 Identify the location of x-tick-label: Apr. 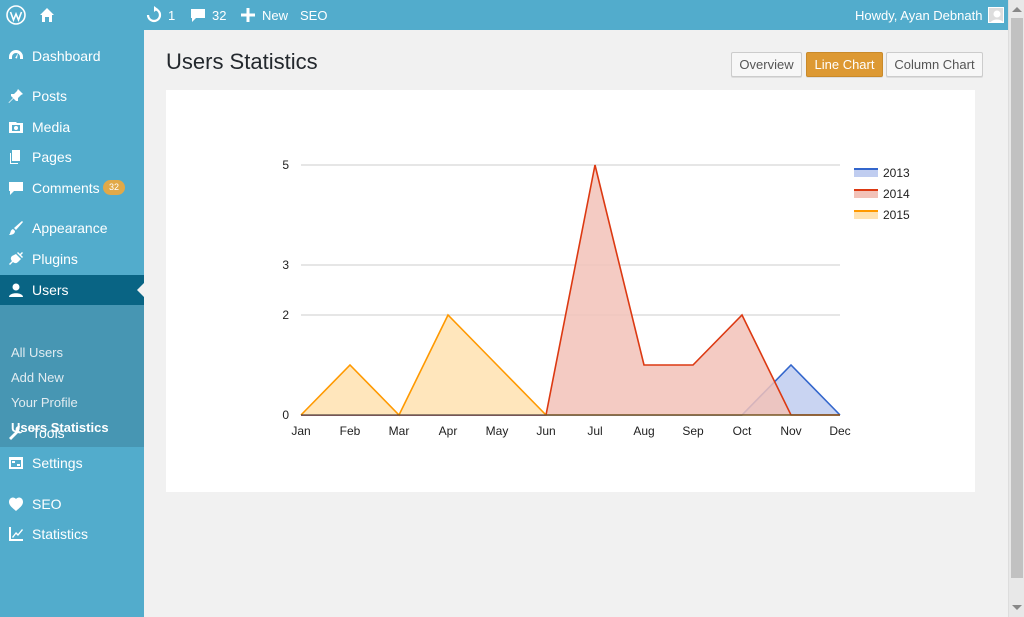
(448, 431).